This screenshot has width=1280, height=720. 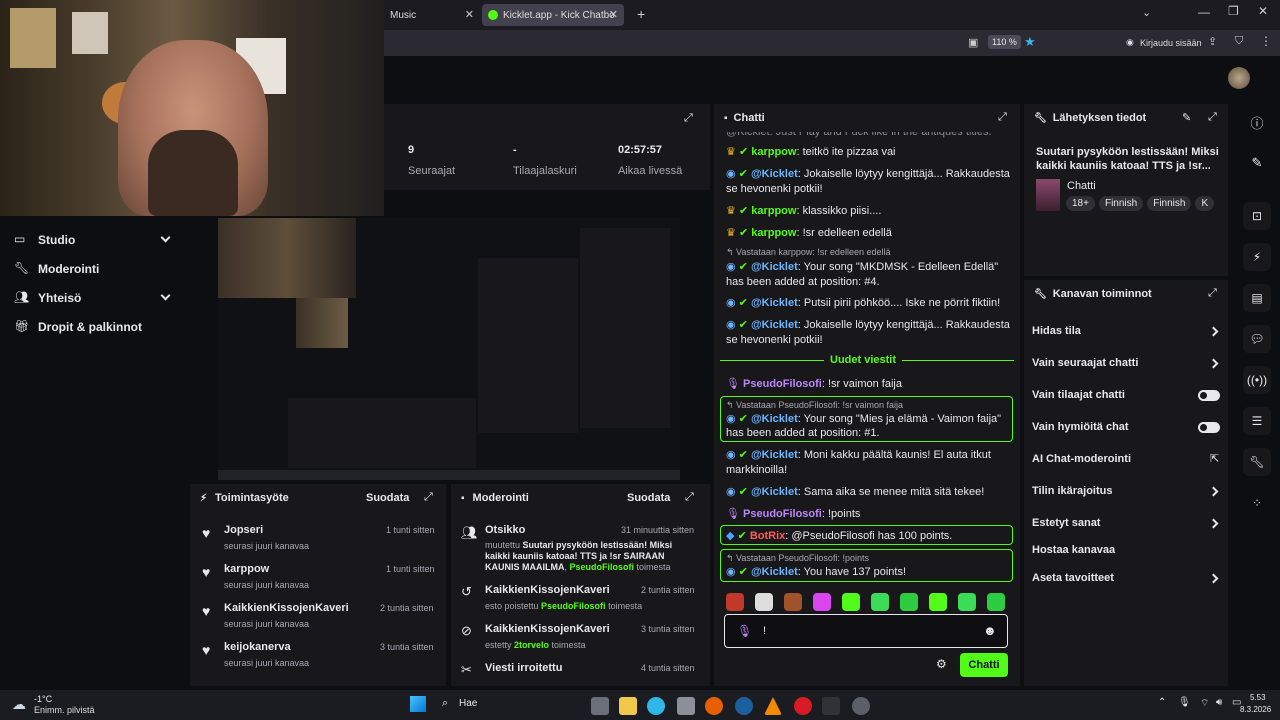 I want to click on search-icon: ⌕, so click(x=445, y=703).